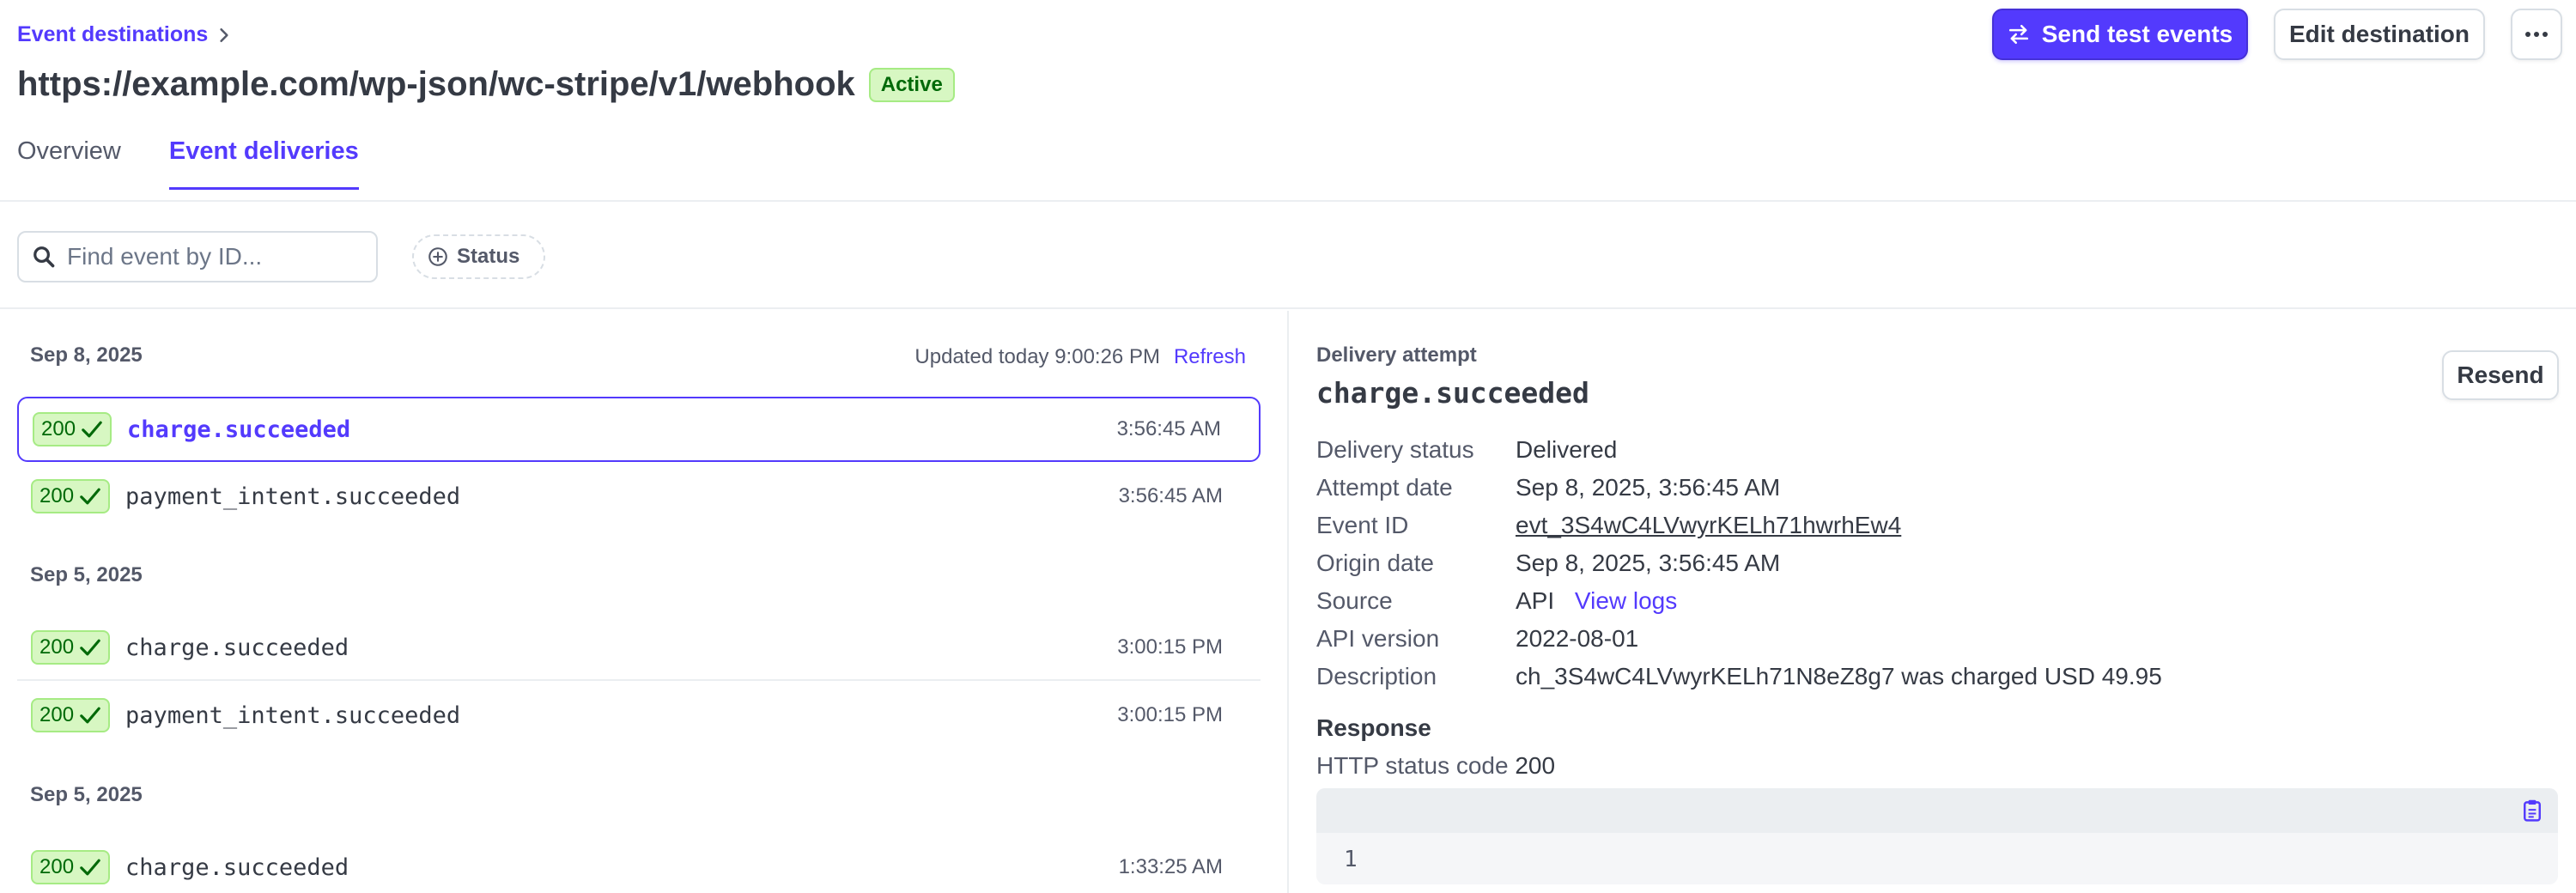 This screenshot has height=893, width=2576. I want to click on source-value: API, so click(1535, 600).